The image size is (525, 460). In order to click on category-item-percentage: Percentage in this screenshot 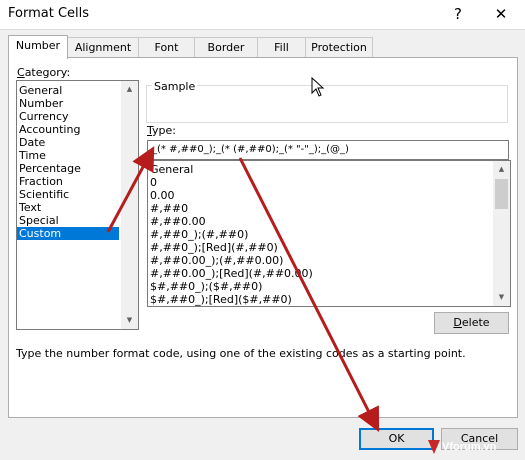, I will do `click(50, 168)`.